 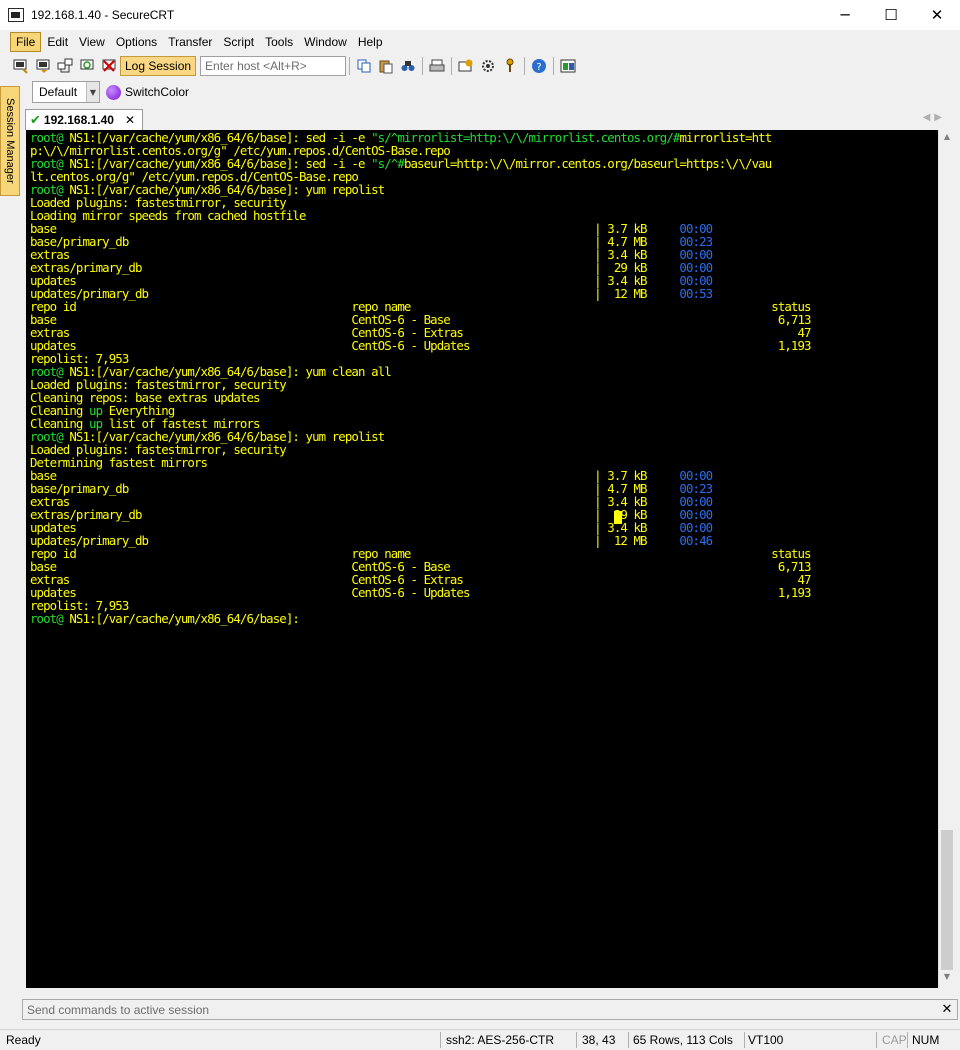 I want to click on window-title: 192.168.1.40 - SecureCRT, so click(x=103, y=15).